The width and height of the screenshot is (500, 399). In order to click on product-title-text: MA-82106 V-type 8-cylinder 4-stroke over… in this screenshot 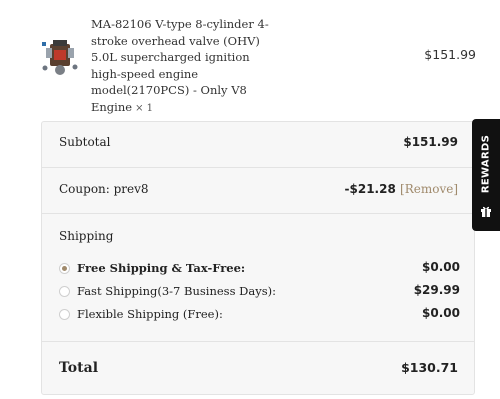, I will do `click(180, 65)`.